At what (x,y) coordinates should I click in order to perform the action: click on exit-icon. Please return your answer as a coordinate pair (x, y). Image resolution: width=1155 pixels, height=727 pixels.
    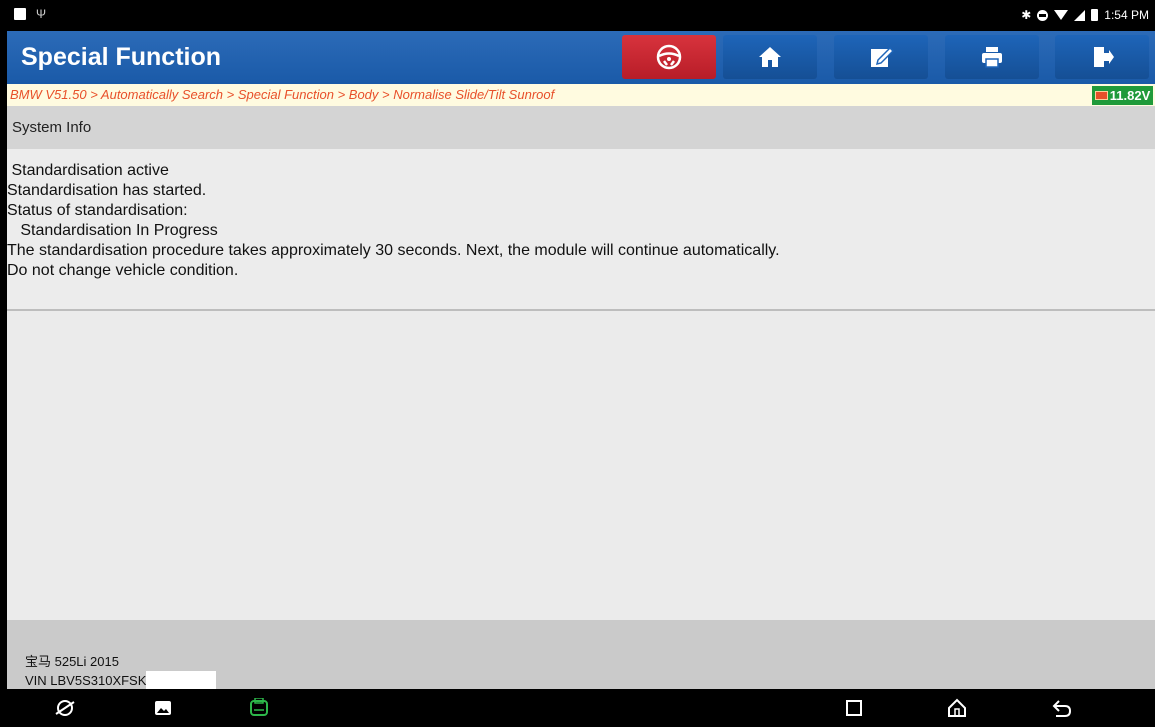
    Looking at the image, I should click on (1104, 57).